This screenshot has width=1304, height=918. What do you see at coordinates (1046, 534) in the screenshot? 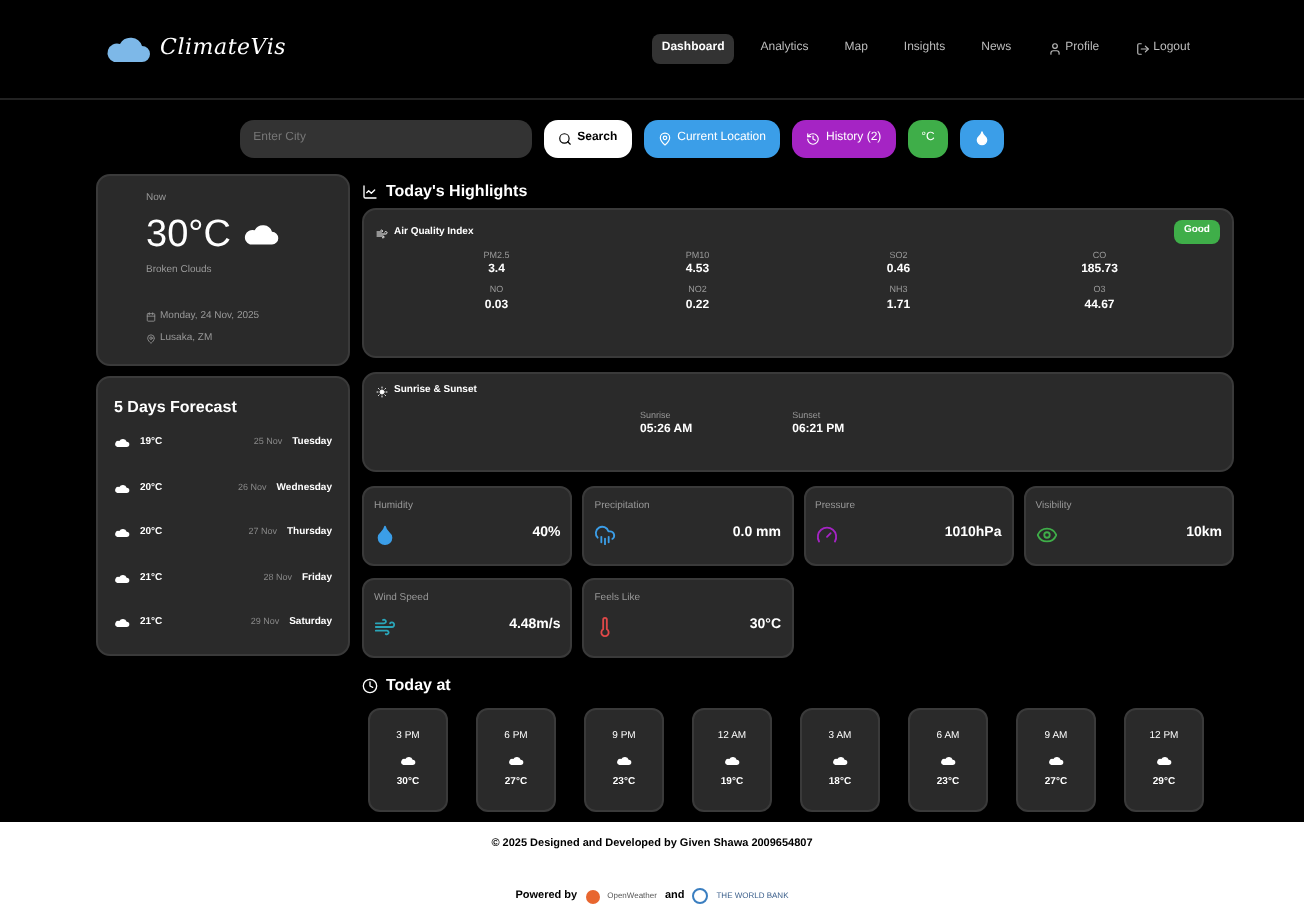
I see `eye-icon` at bounding box center [1046, 534].